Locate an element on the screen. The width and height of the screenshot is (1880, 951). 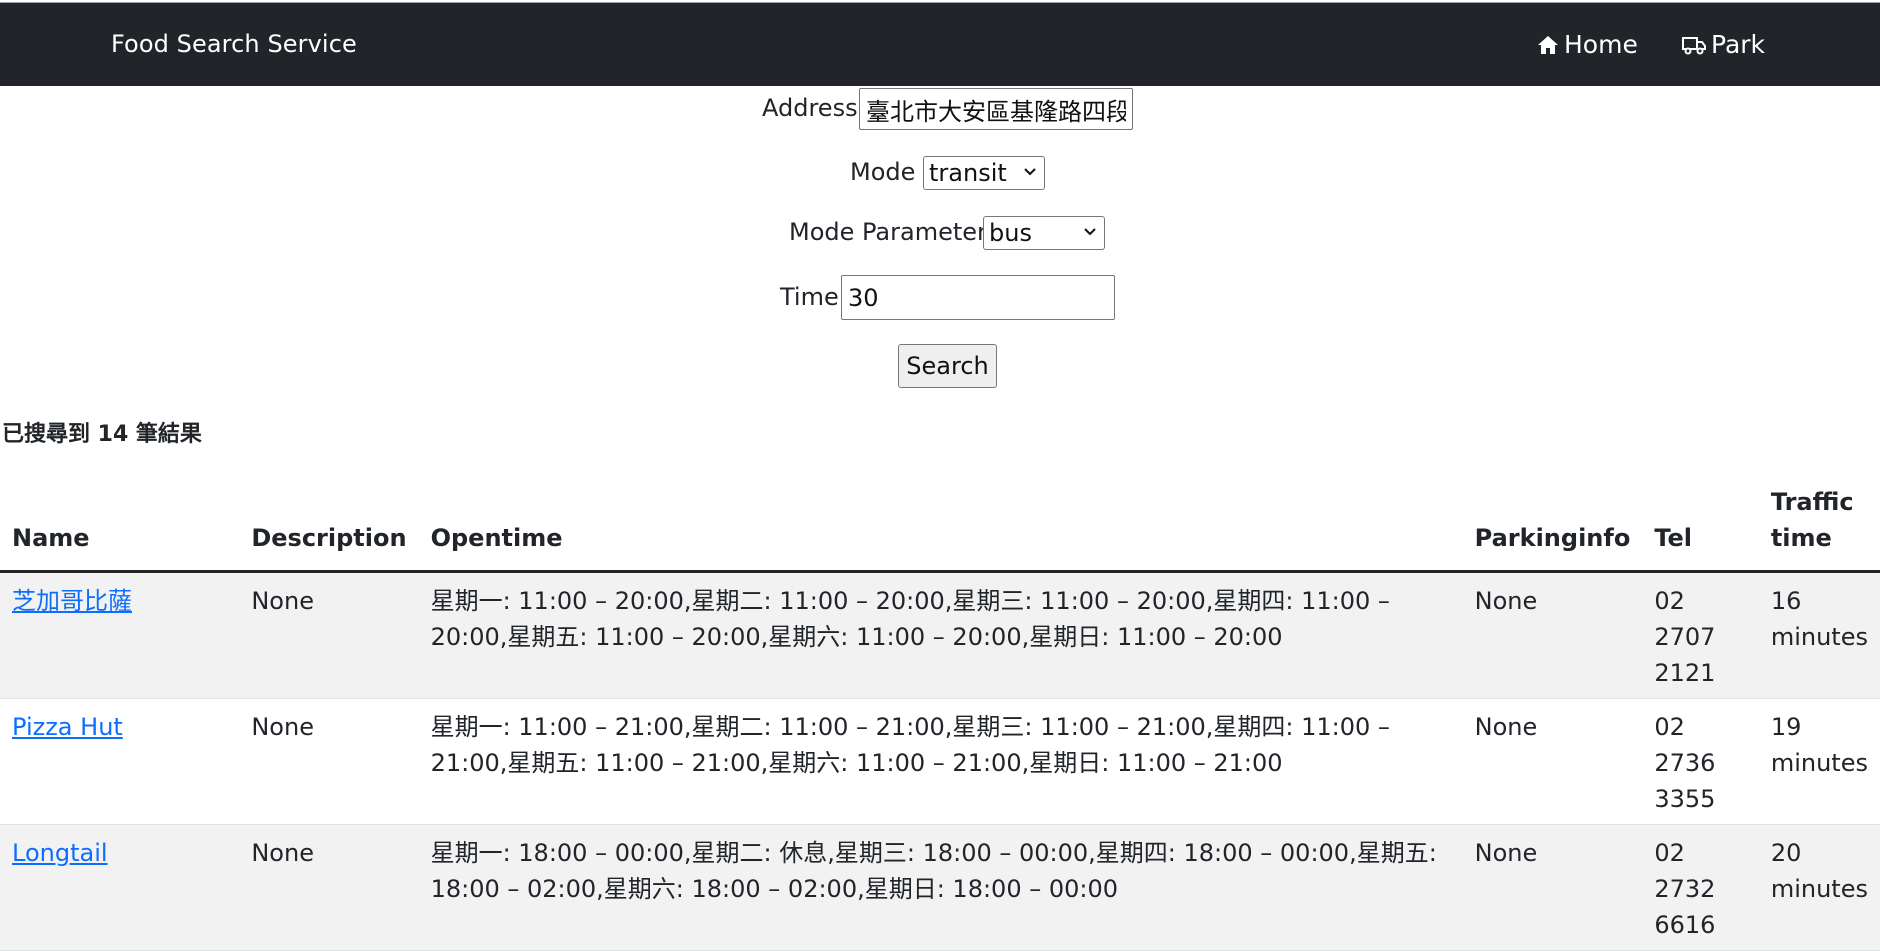
restaurant-link: 芝加哥比薩 is located at coordinates (72, 601).